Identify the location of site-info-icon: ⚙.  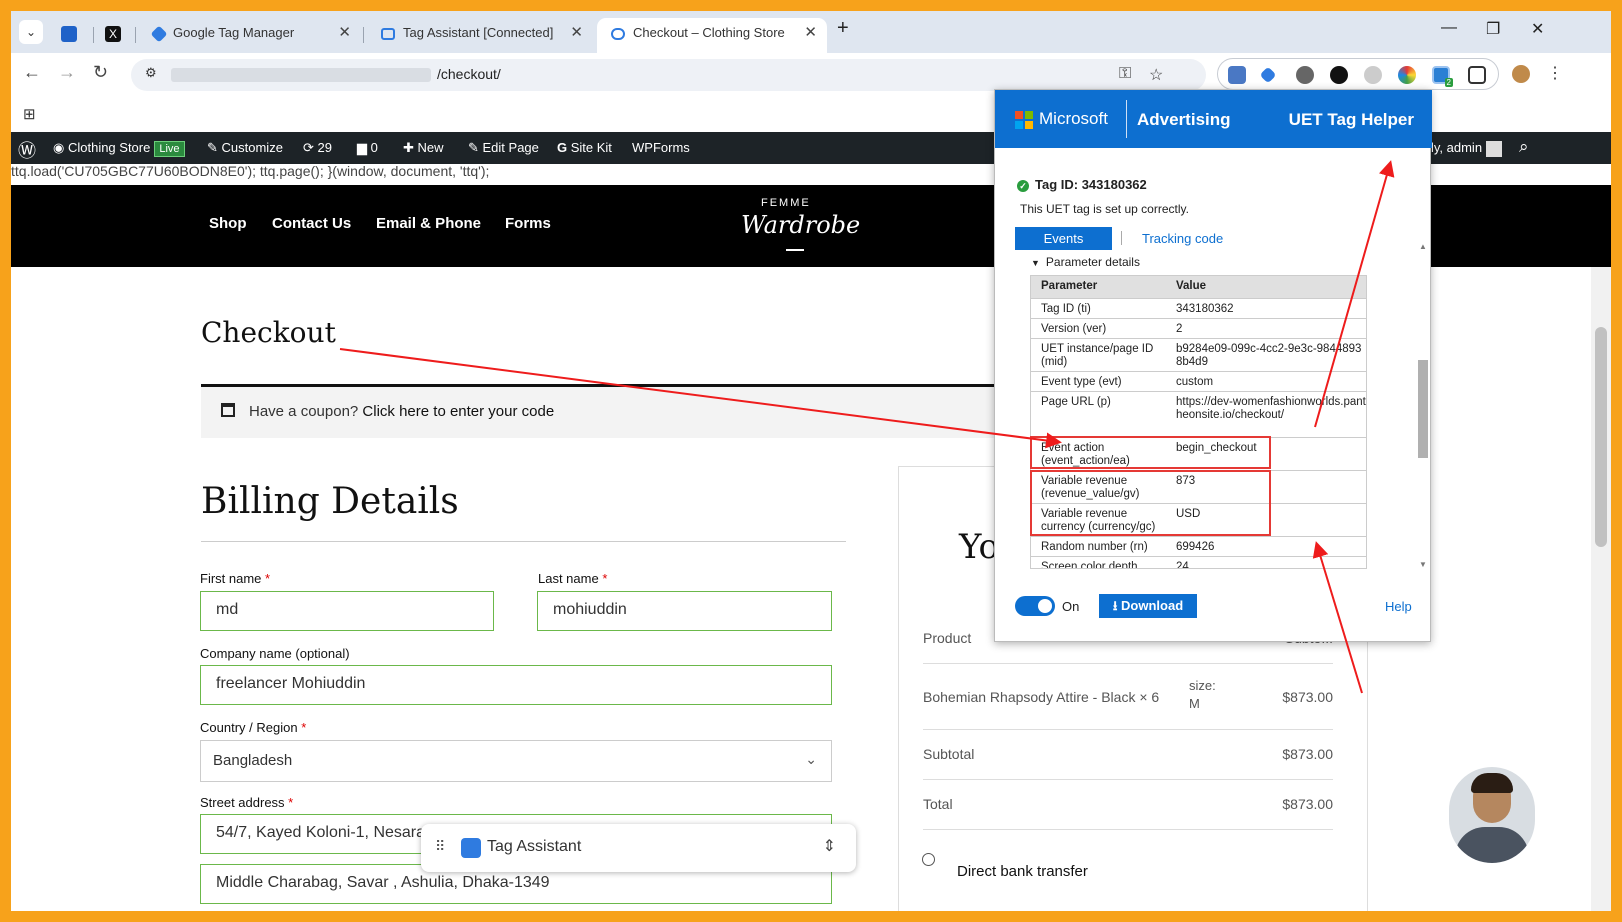
(151, 73).